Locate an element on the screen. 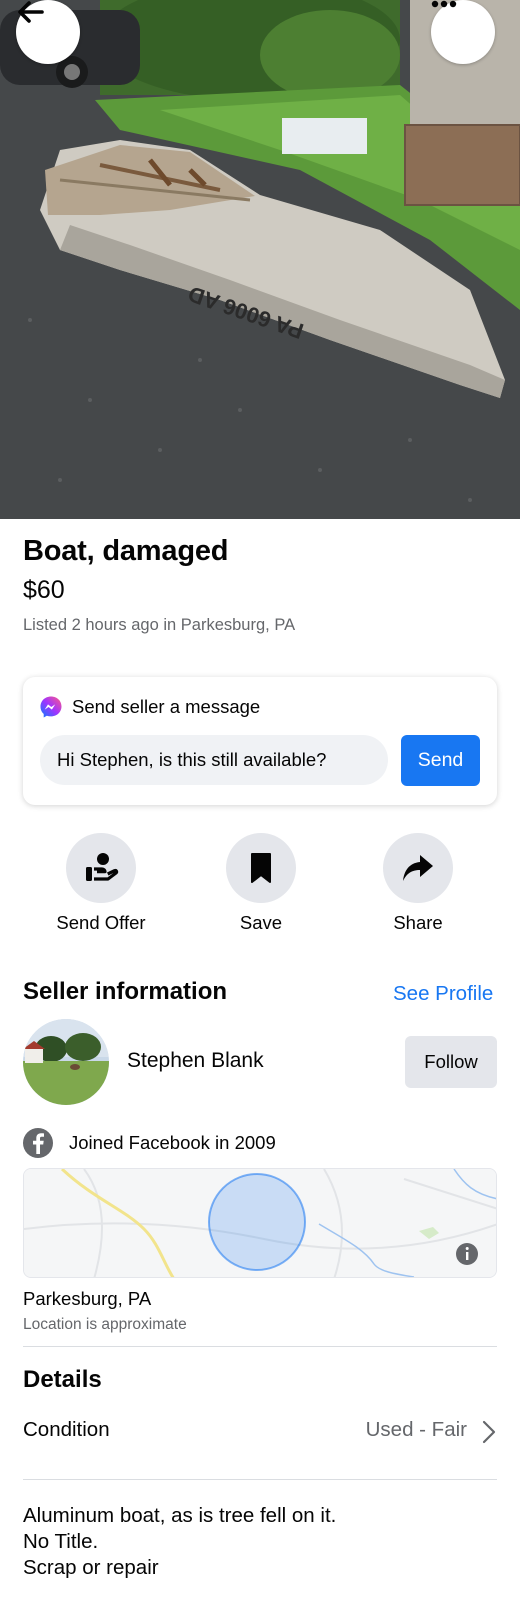 The width and height of the screenshot is (520, 1600). send-offer-action: Send Offer is located at coordinates (101, 883).